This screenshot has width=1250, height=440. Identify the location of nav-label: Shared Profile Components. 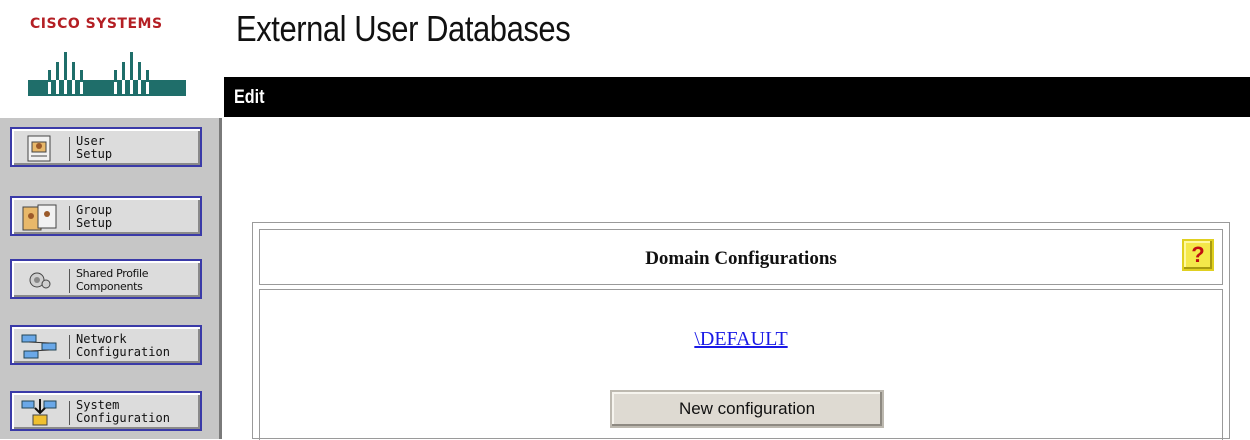
(112, 280).